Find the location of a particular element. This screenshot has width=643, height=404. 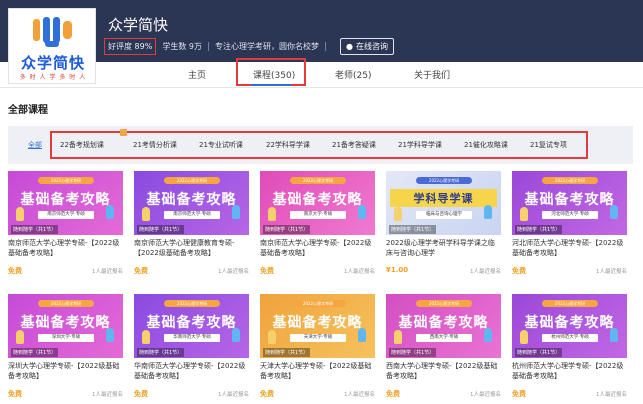

course-thumbnail: 2022心理学考研 基础备考攻略 天津大学·专硕 随到随学（共1节） is located at coordinates (317, 326).